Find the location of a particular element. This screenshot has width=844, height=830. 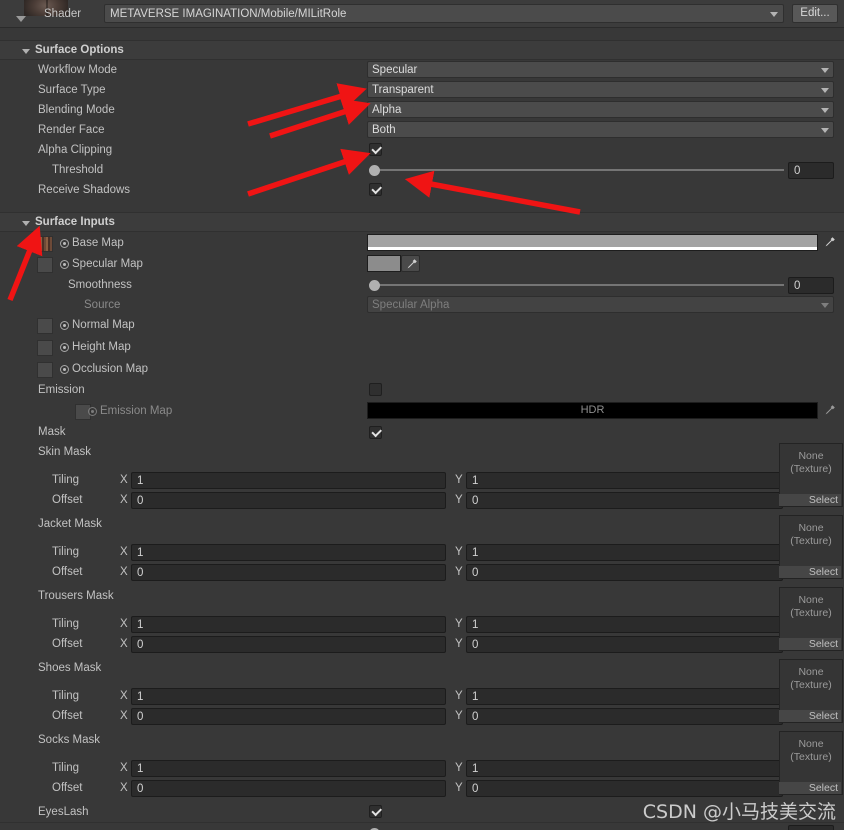

checkbox-receive-shadows is located at coordinates (375, 189).